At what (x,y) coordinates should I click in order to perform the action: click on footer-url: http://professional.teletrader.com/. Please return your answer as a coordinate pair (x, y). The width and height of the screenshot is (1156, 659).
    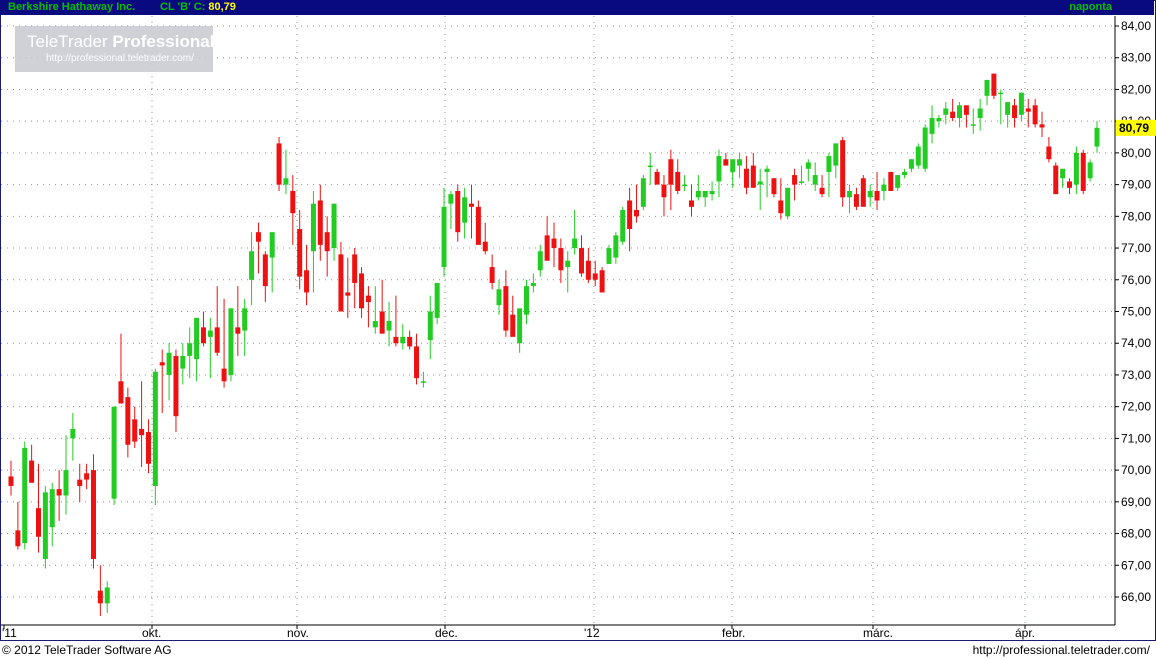
    Looking at the image, I should click on (1061, 650).